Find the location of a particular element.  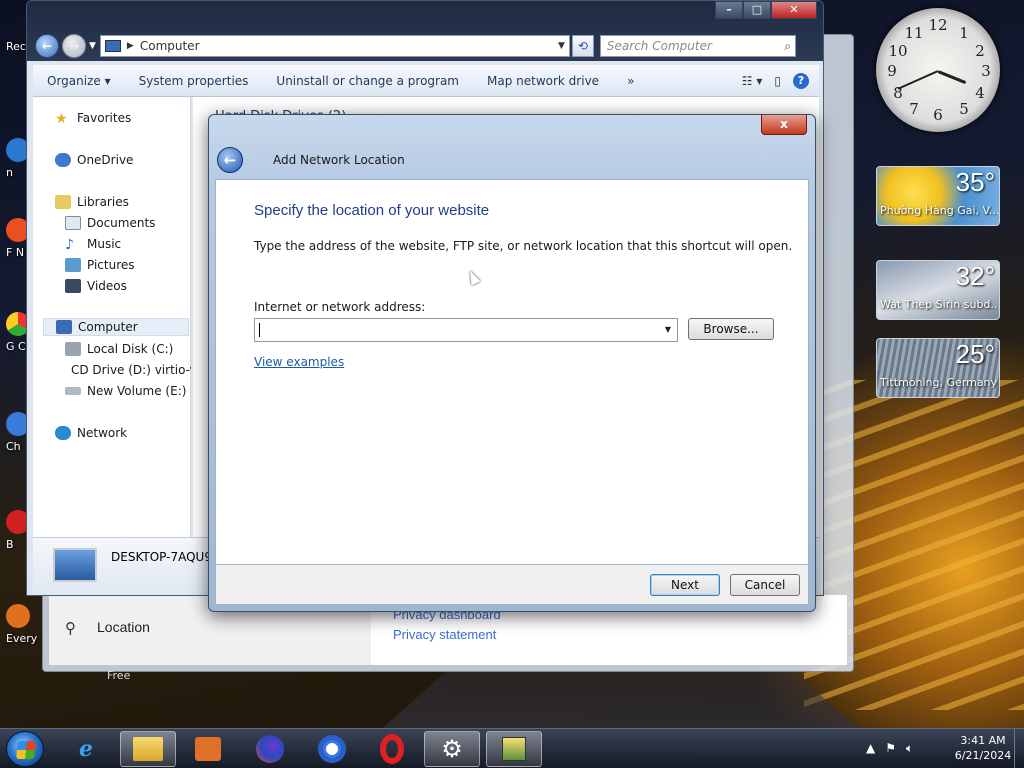

clock-number: 11 is located at coordinates (914, 33).